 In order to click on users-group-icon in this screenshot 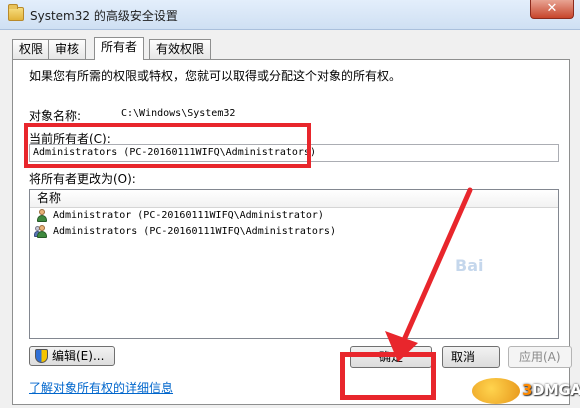, I will do `click(41, 232)`.